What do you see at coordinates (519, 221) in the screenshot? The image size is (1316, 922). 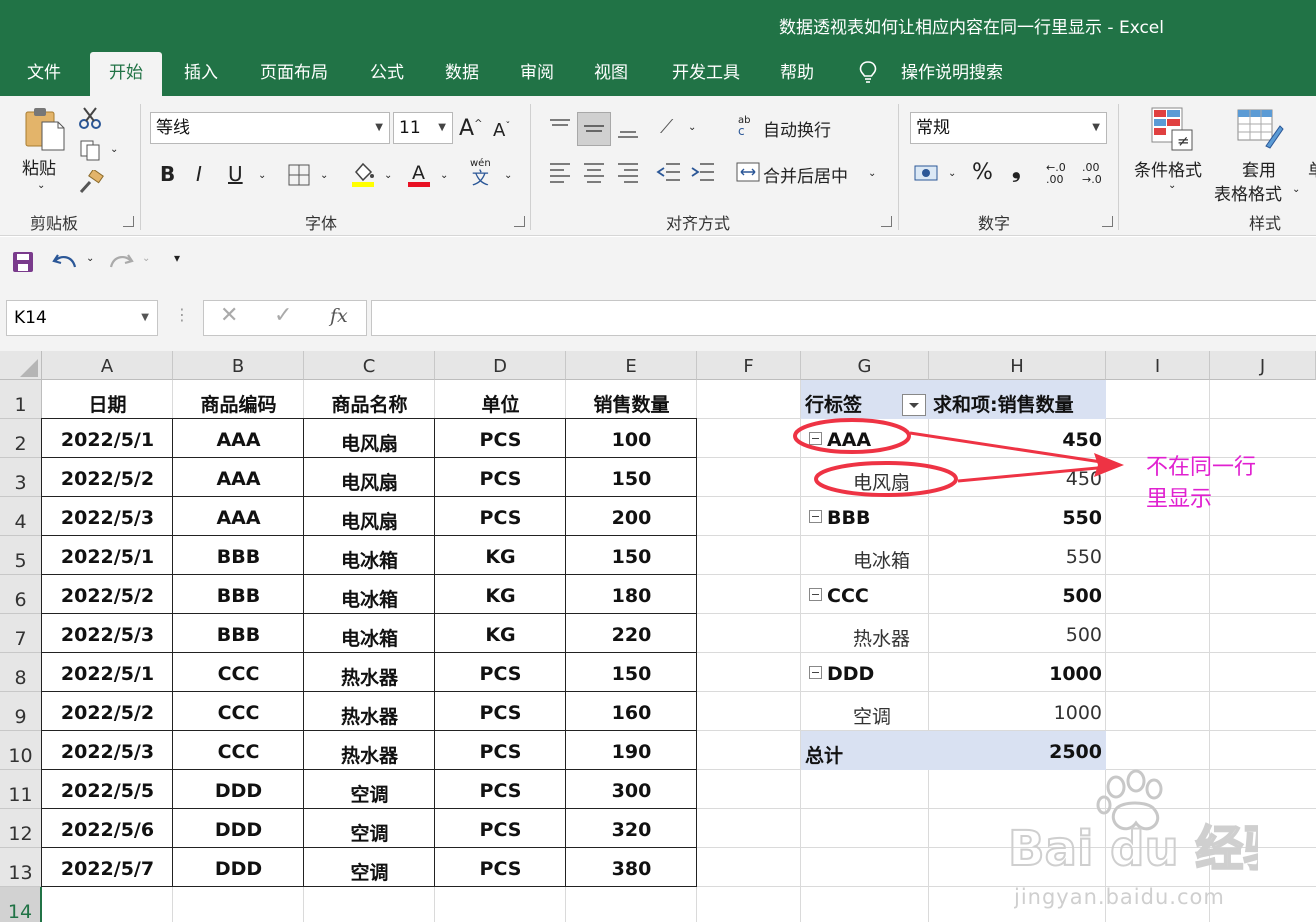 I see `font-launcher-icon` at bounding box center [519, 221].